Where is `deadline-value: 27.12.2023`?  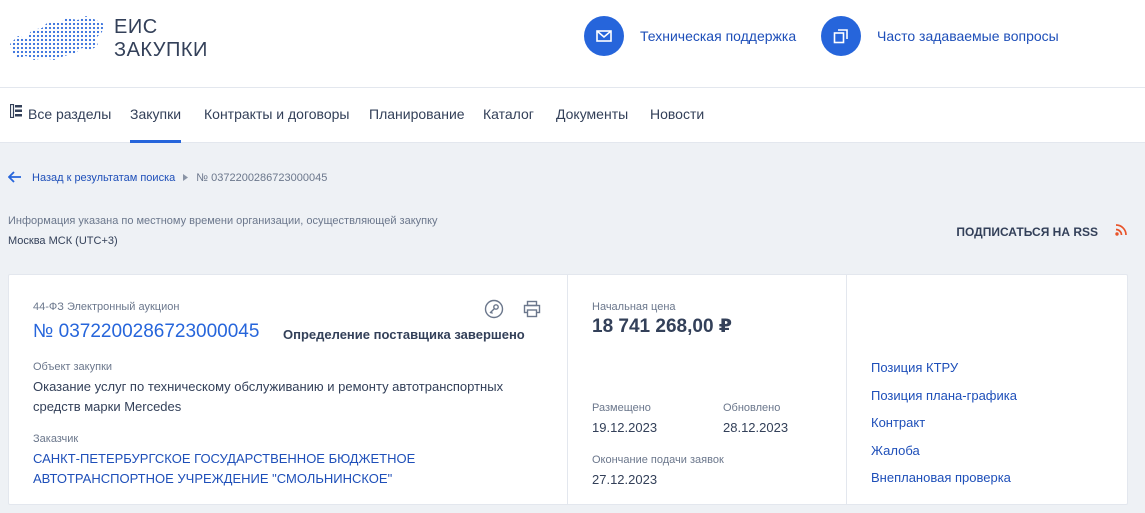 deadline-value: 27.12.2023 is located at coordinates (625, 479).